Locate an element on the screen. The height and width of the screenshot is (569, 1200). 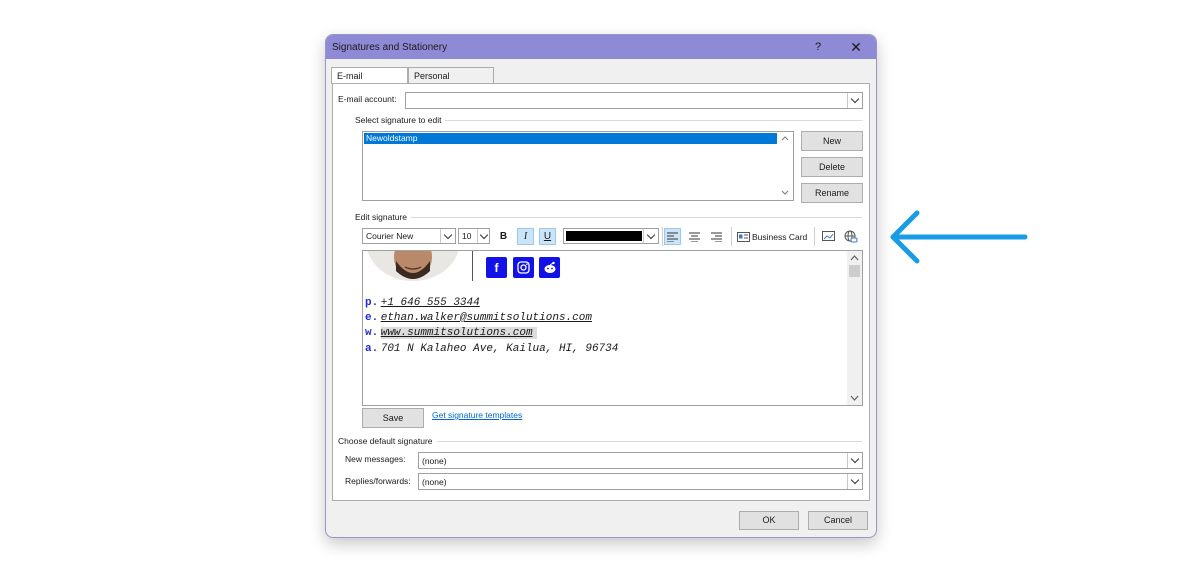
dialog-title: Signatures and Stationery is located at coordinates (390, 47).